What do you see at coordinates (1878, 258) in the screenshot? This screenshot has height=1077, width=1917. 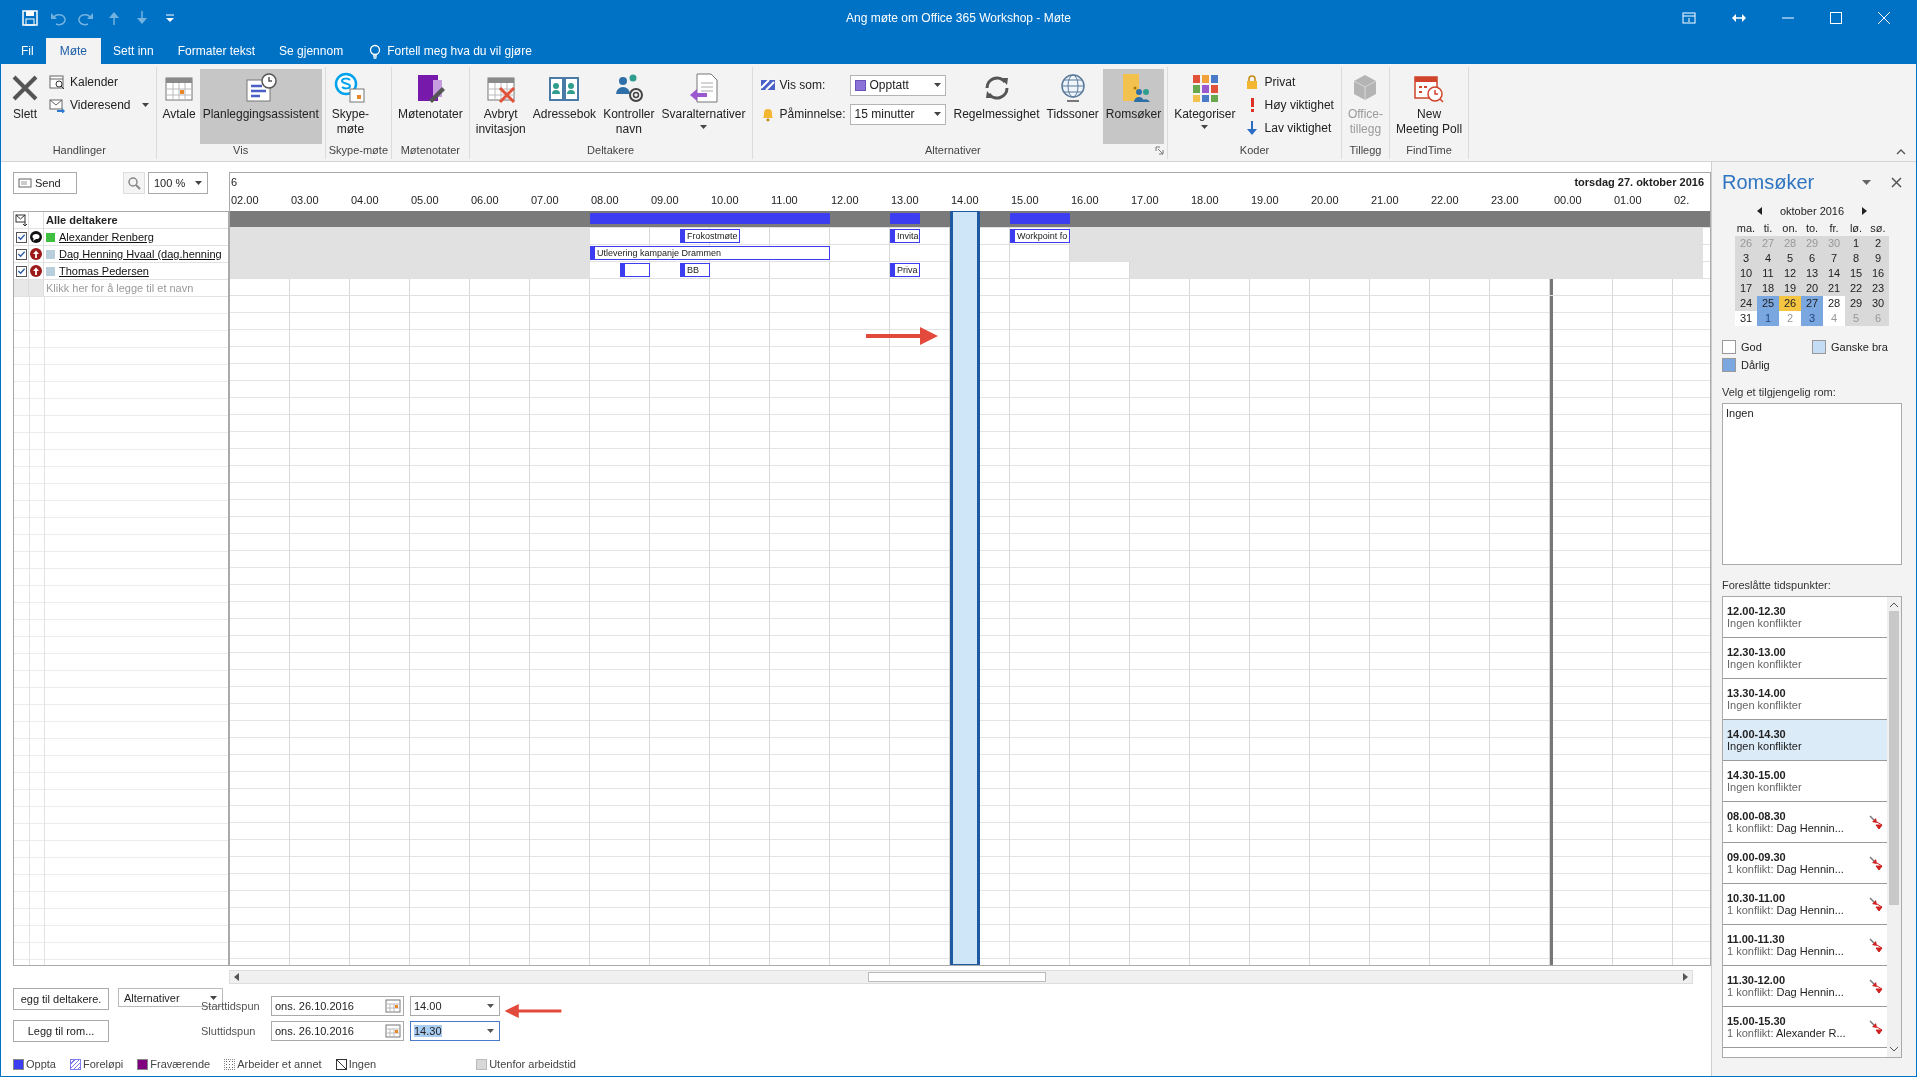 I see `calendar-day: 9` at bounding box center [1878, 258].